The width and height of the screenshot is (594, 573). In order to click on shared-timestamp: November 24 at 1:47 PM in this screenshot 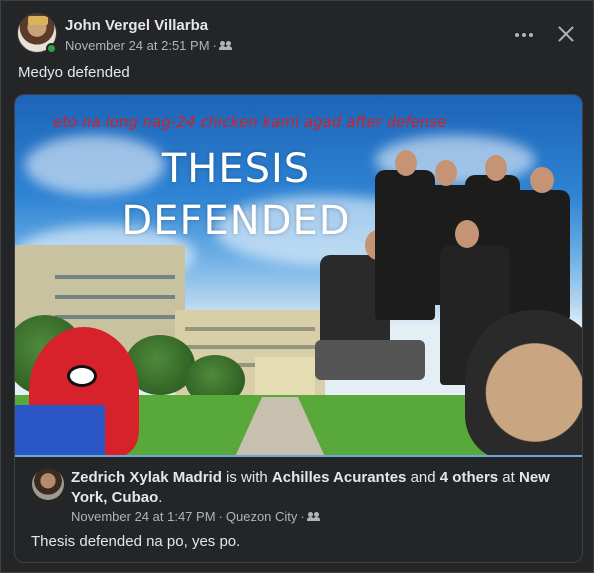, I will do `click(143, 516)`.